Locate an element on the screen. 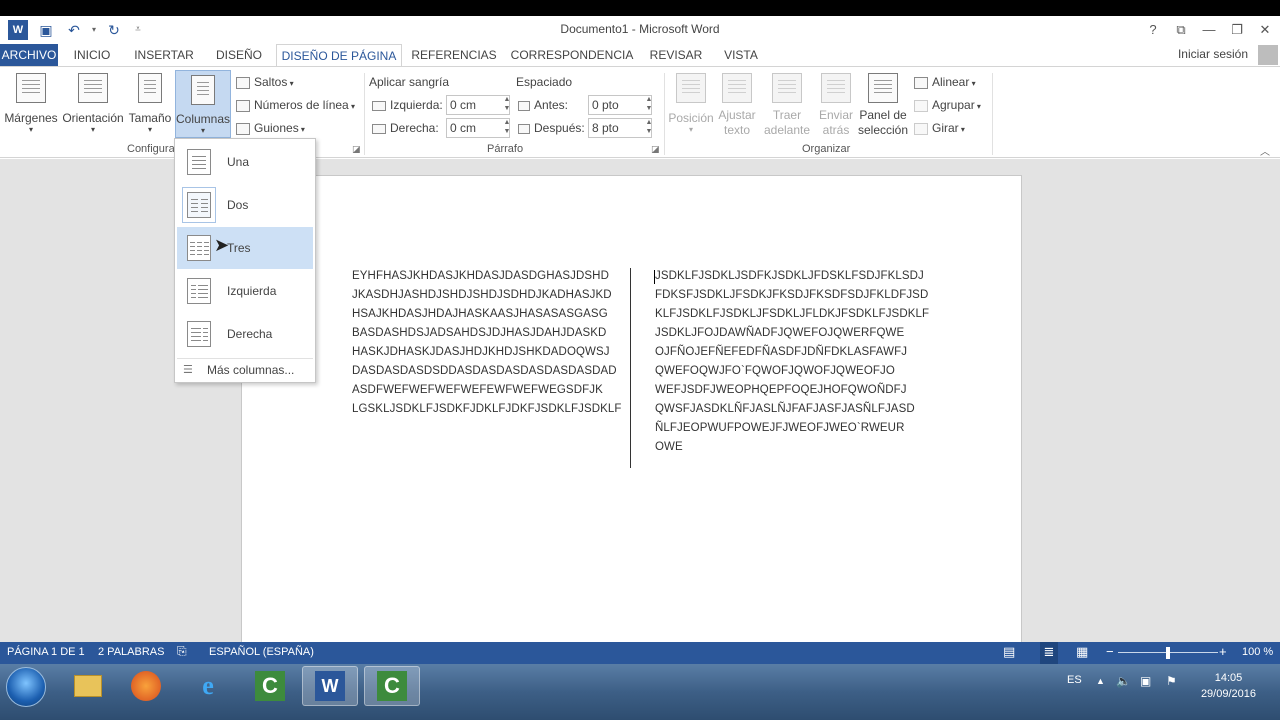 The width and height of the screenshot is (1280, 720). tab-diseno: DISEÑO is located at coordinates (239, 55).